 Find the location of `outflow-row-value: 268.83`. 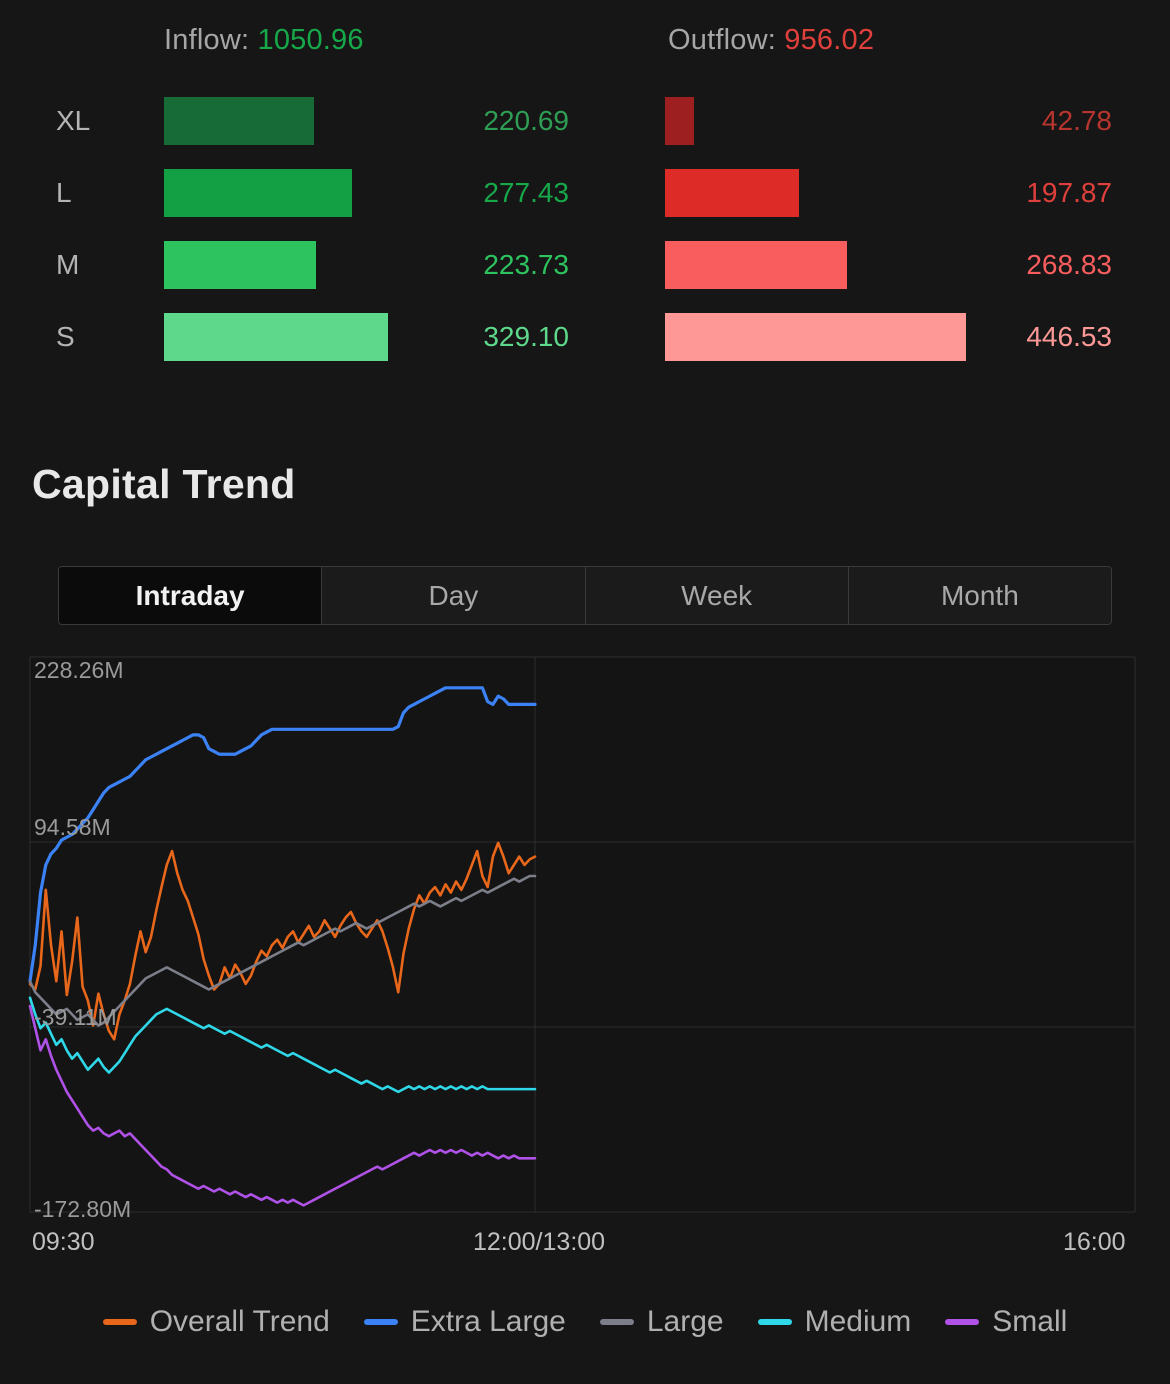

outflow-row-value: 268.83 is located at coordinates (1069, 264).